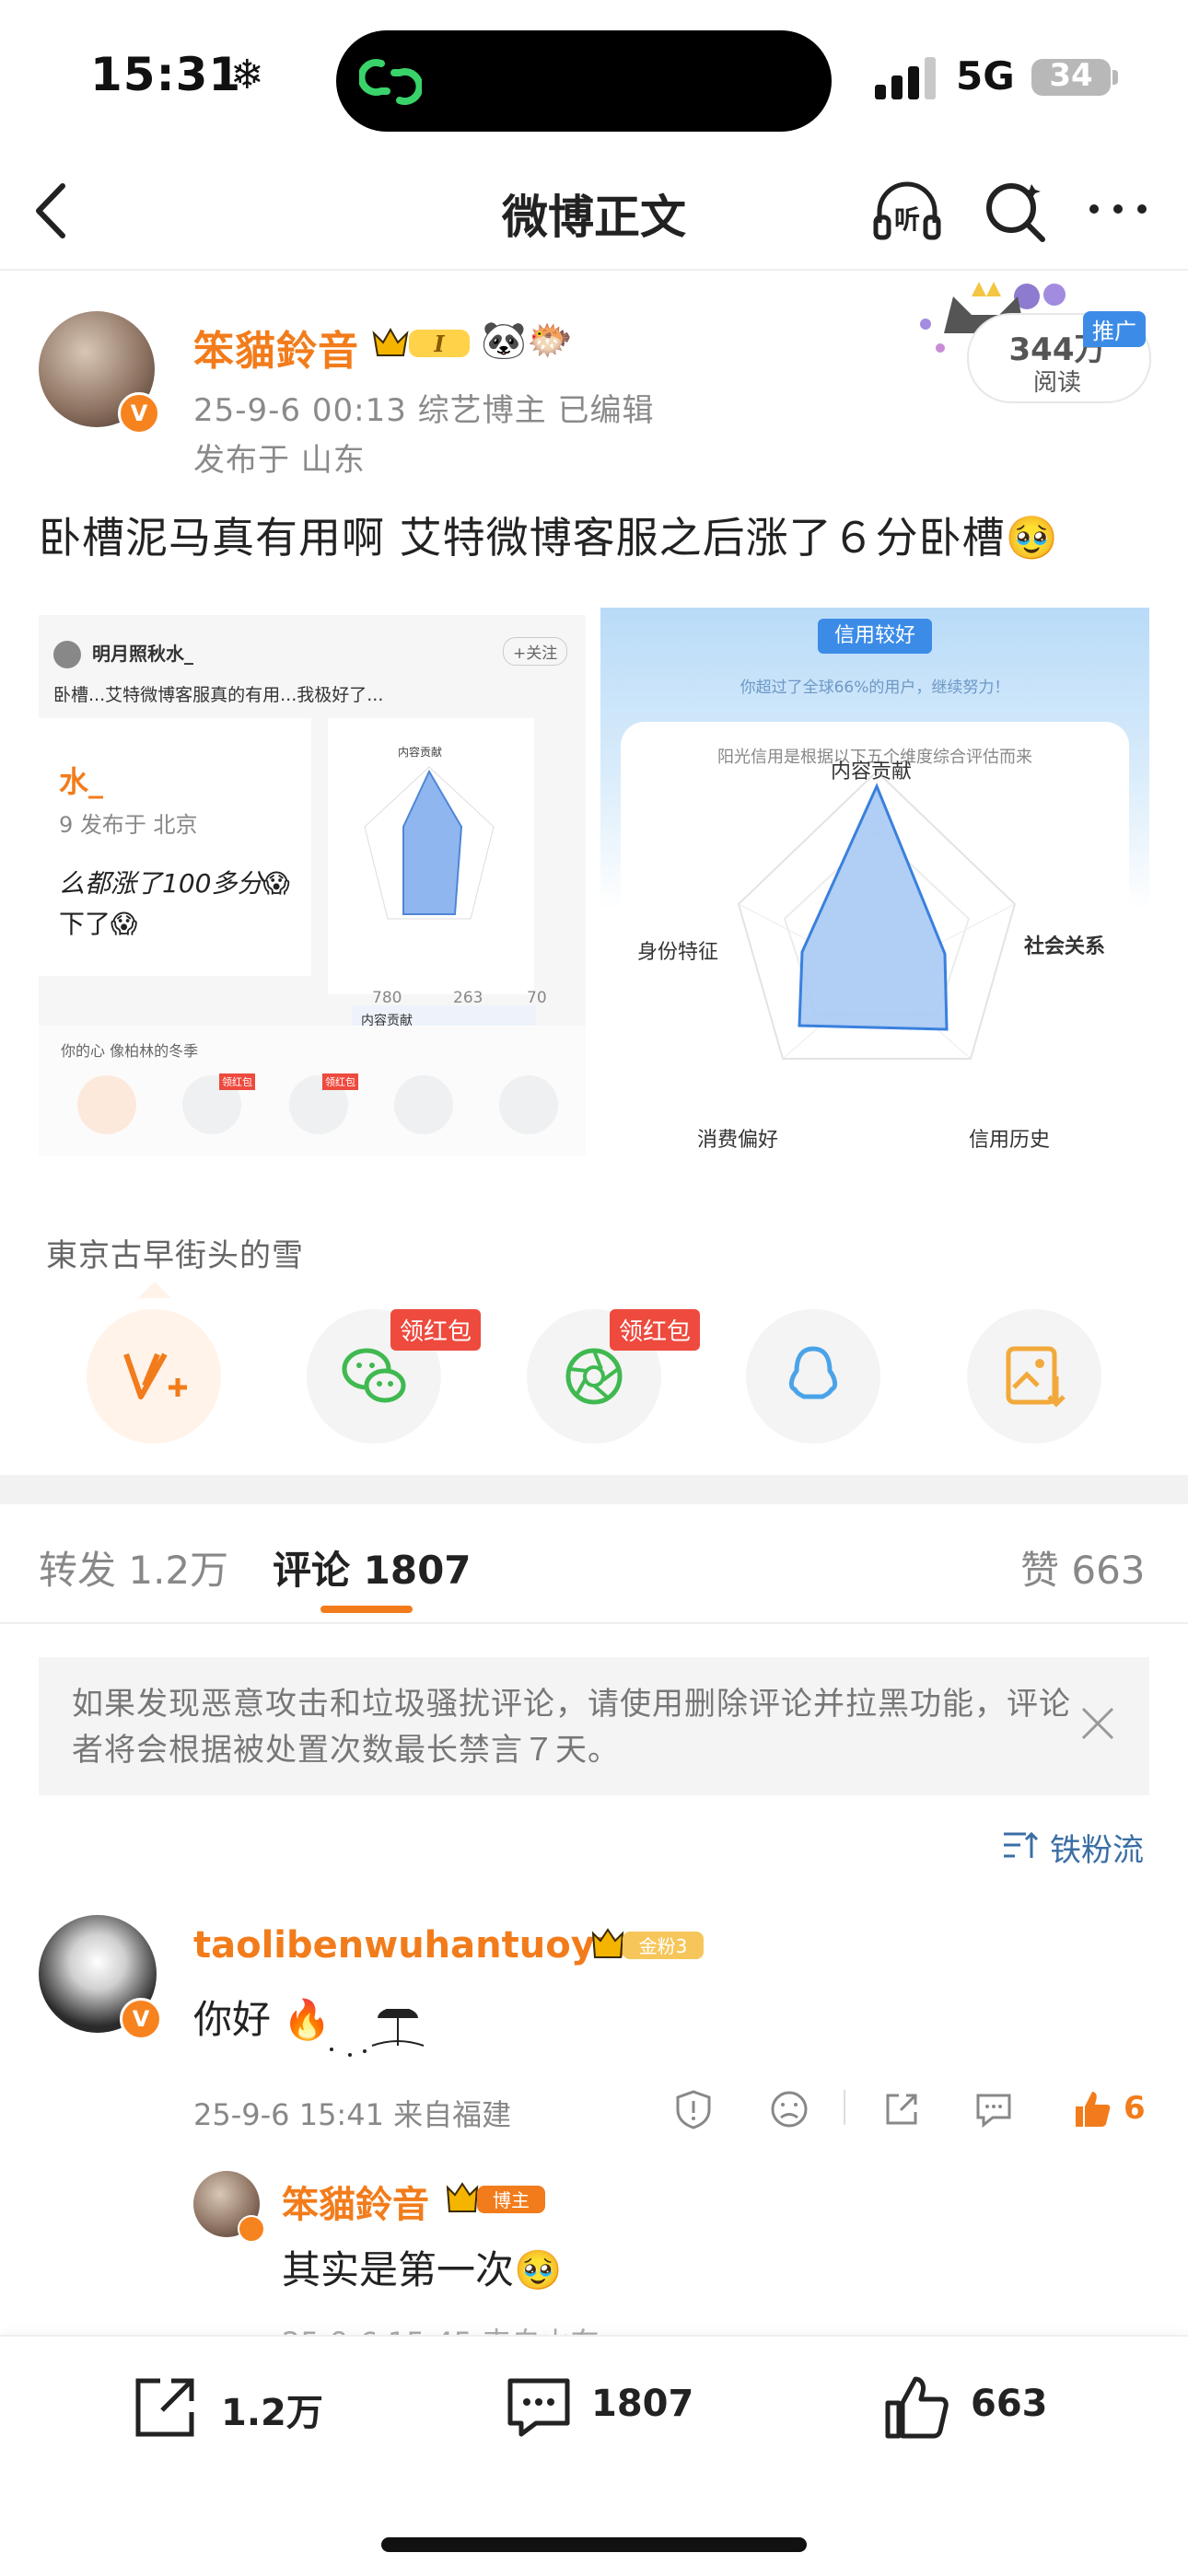 The width and height of the screenshot is (1188, 2576). What do you see at coordinates (504, 340) in the screenshot?
I see `panda-emoji: 🐼` at bounding box center [504, 340].